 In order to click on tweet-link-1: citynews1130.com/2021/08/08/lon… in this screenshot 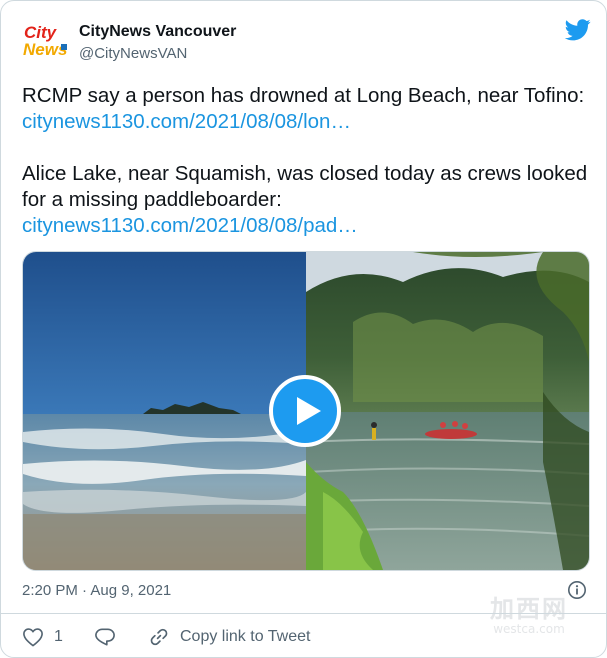, I will do `click(186, 121)`.